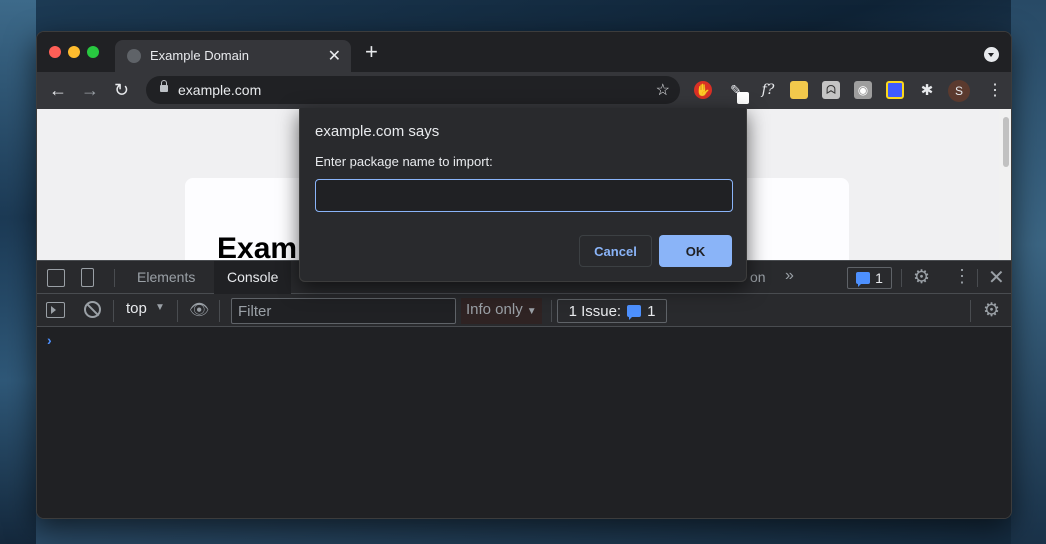  Describe the element at coordinates (55, 310) in the screenshot. I see `console-sidebar-icon` at that location.